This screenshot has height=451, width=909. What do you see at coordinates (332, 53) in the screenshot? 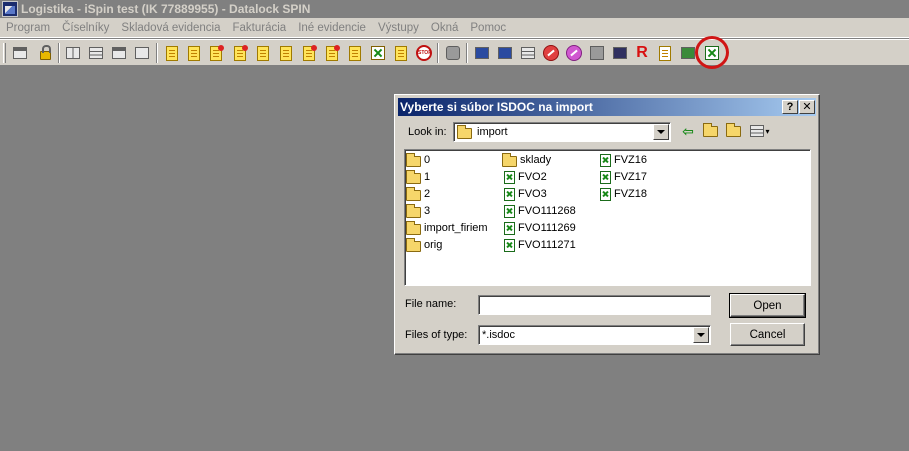
I see `credit-document-icon` at bounding box center [332, 53].